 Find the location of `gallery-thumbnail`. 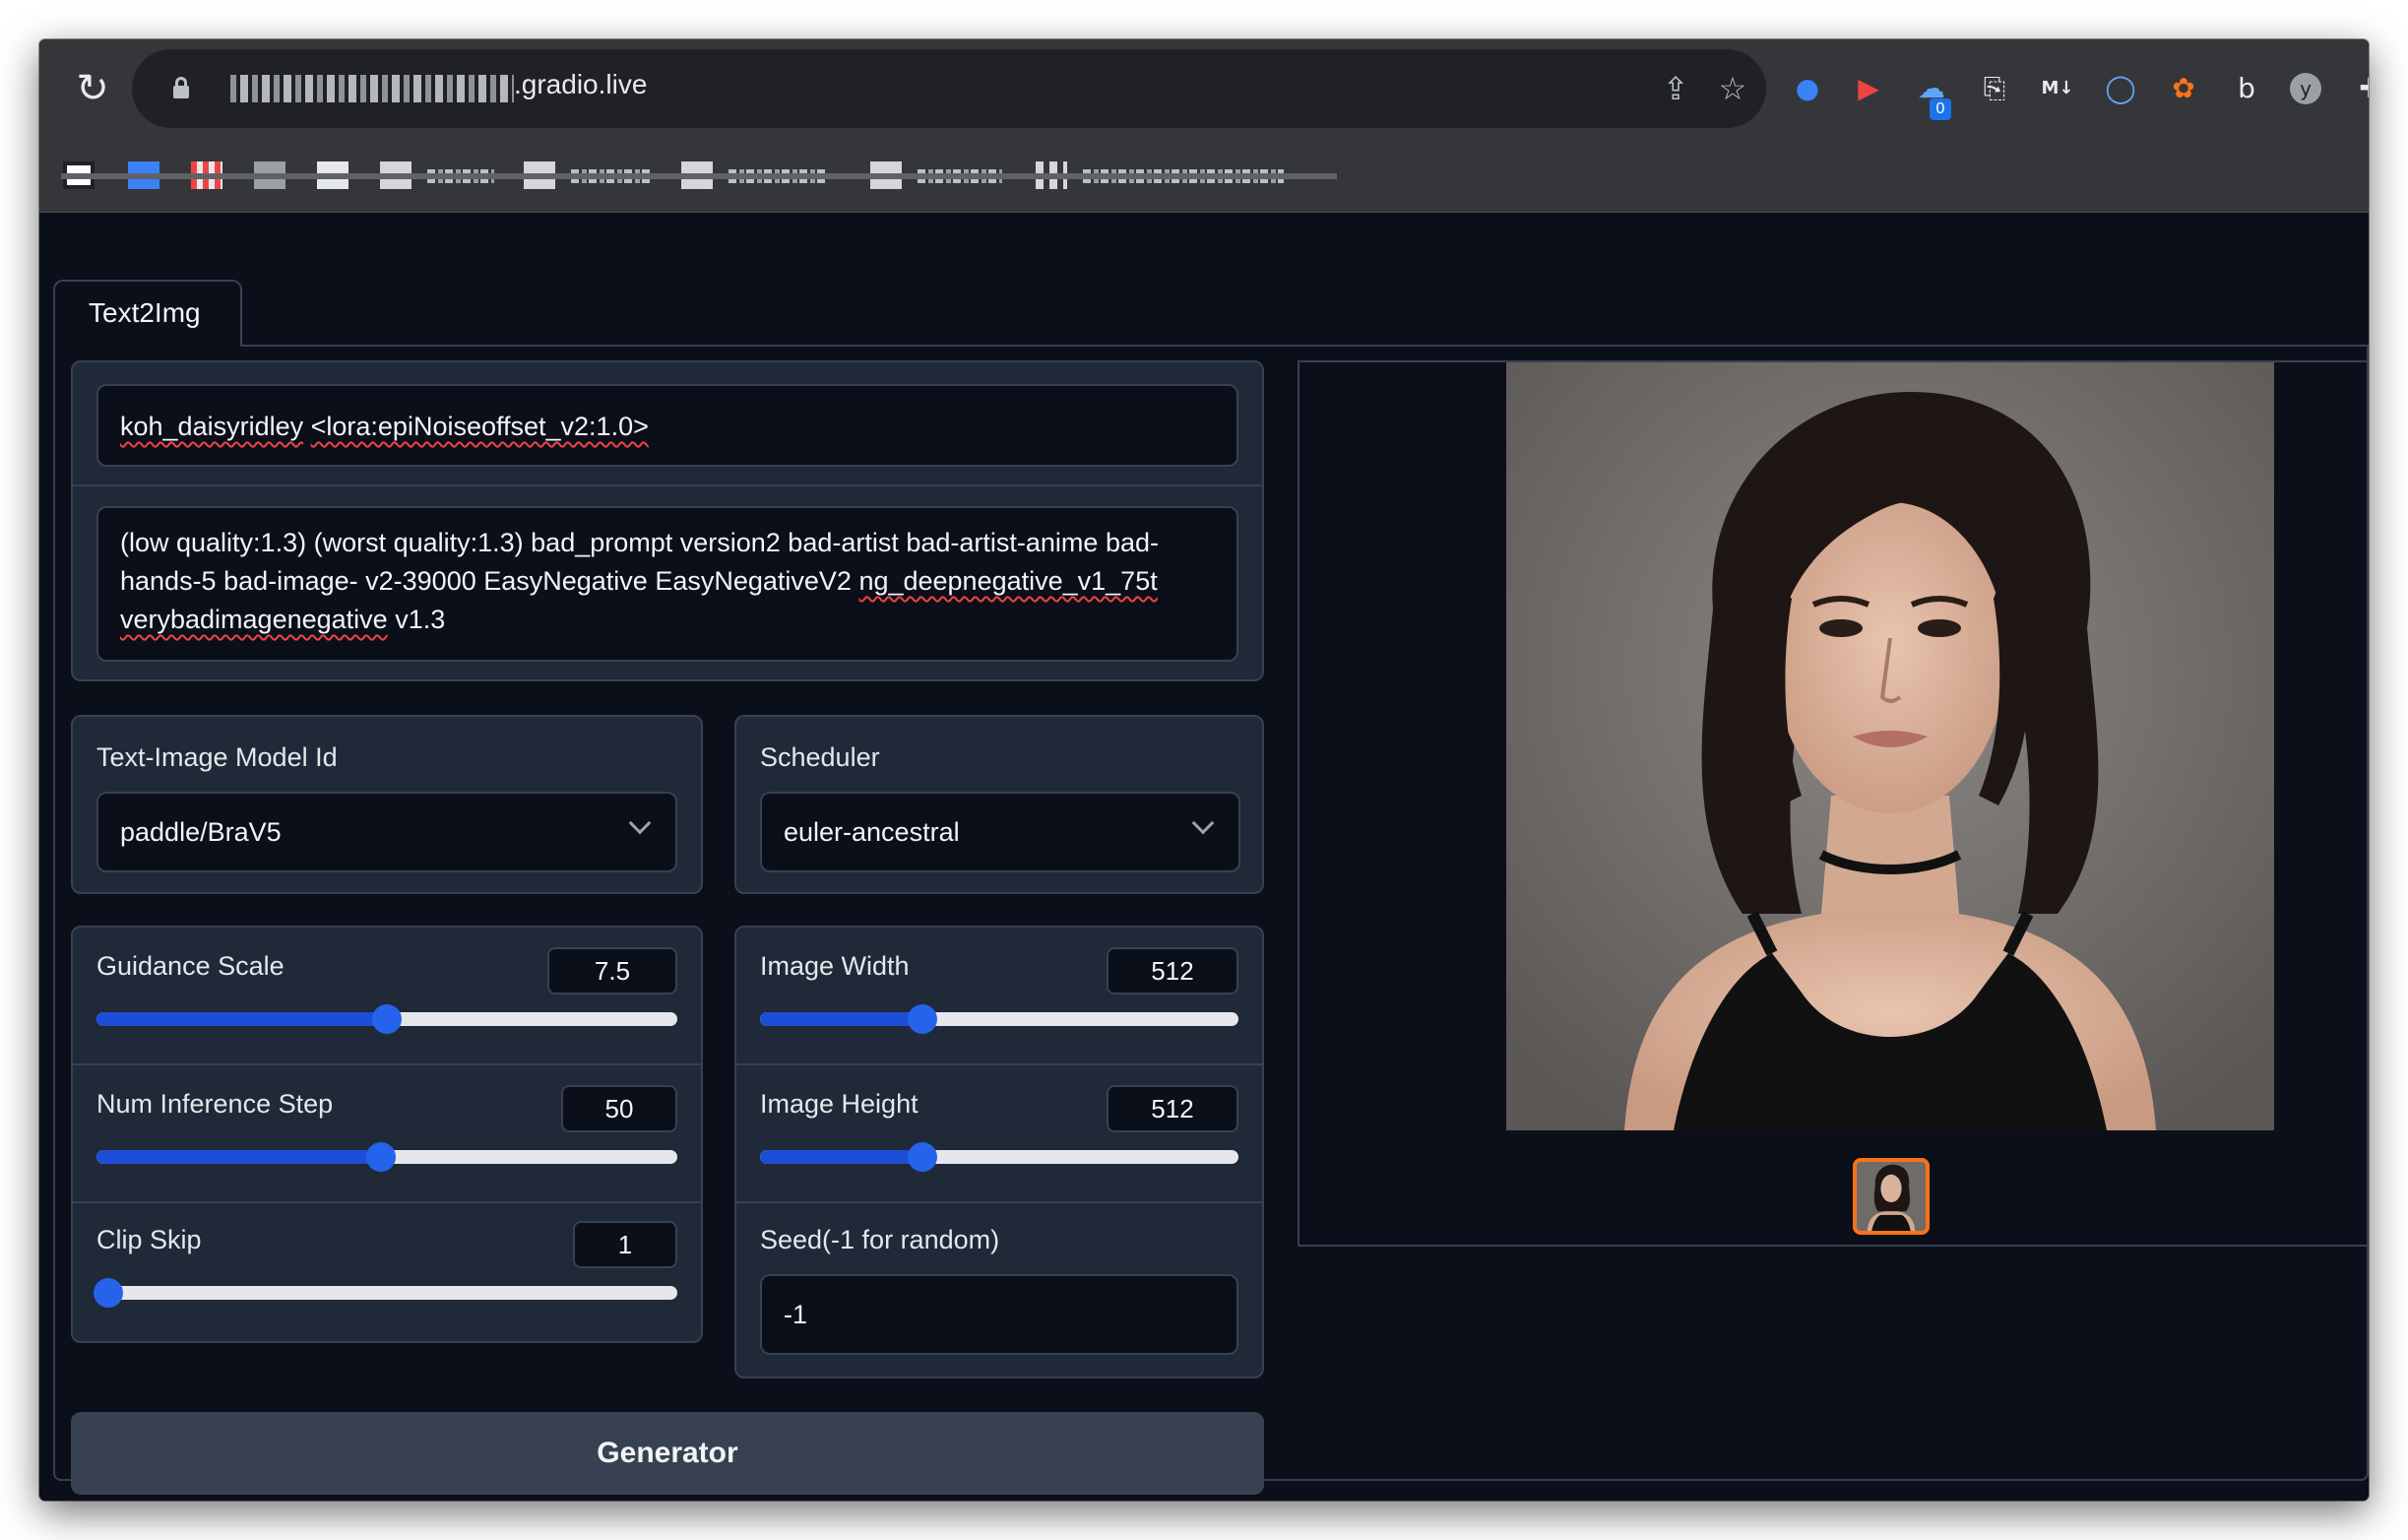

gallery-thumbnail is located at coordinates (1891, 1196).